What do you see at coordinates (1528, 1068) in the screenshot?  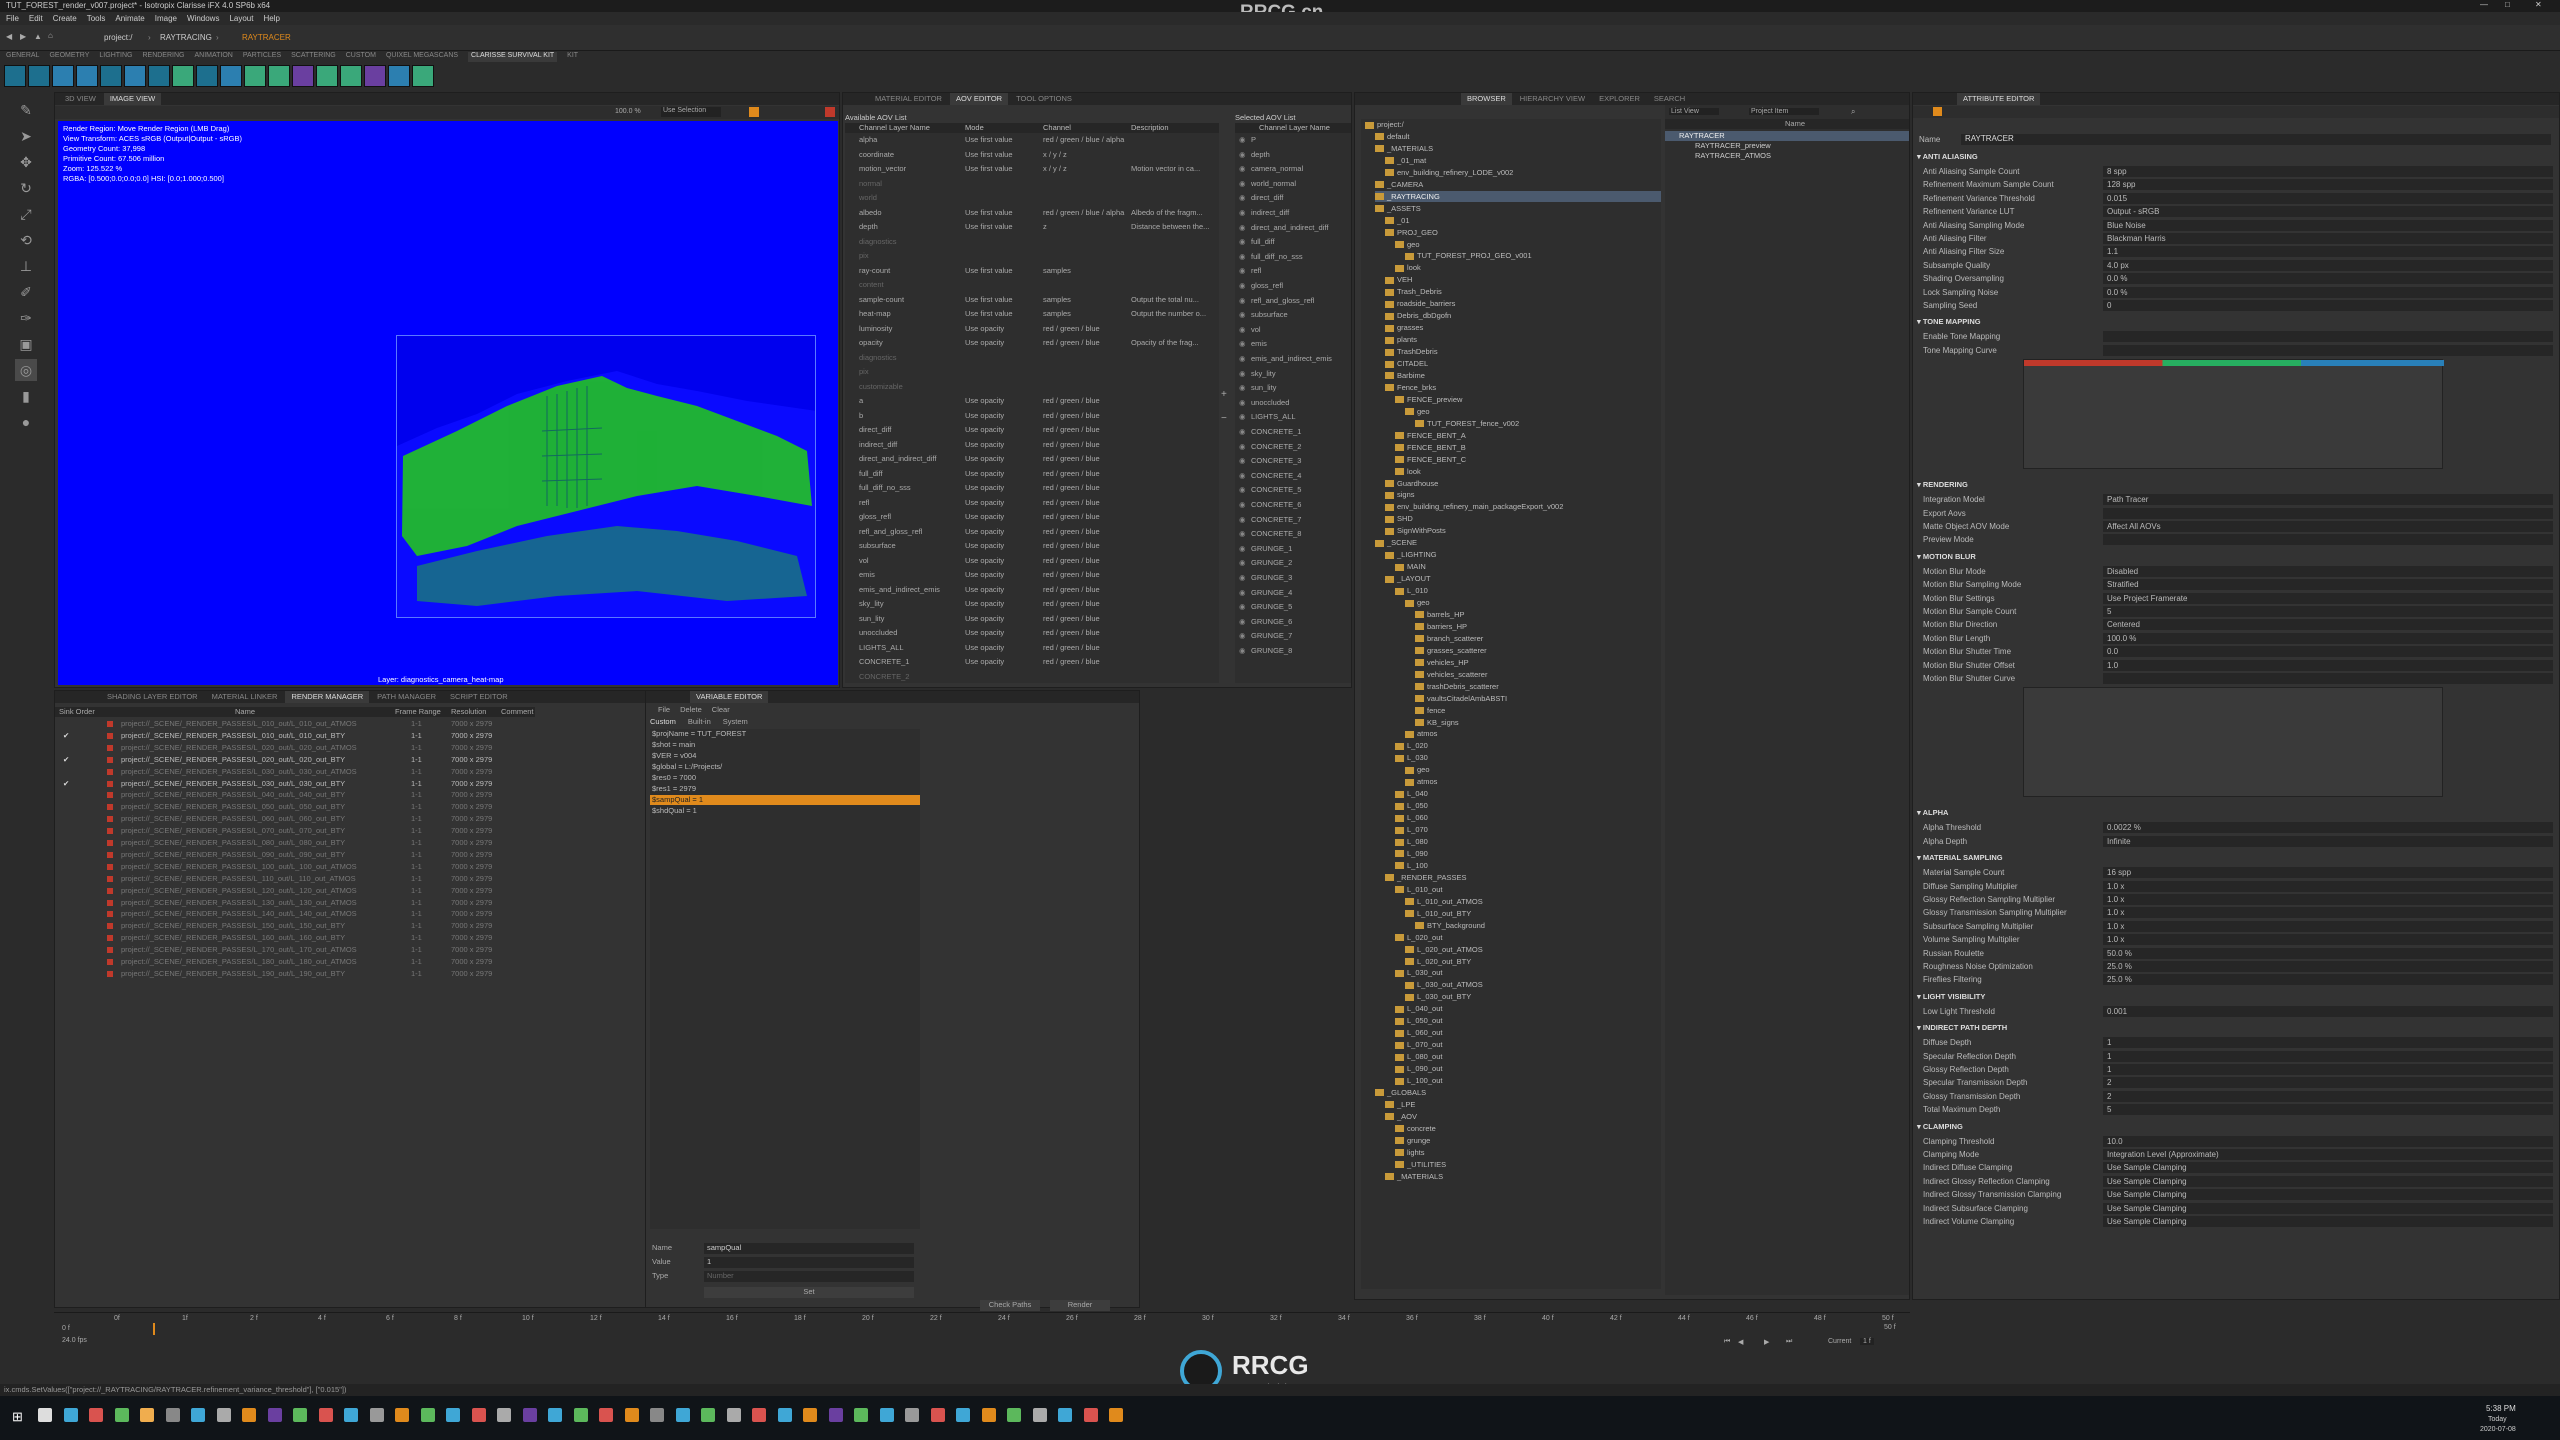 I see `tree-node: L_090_out` at bounding box center [1528, 1068].